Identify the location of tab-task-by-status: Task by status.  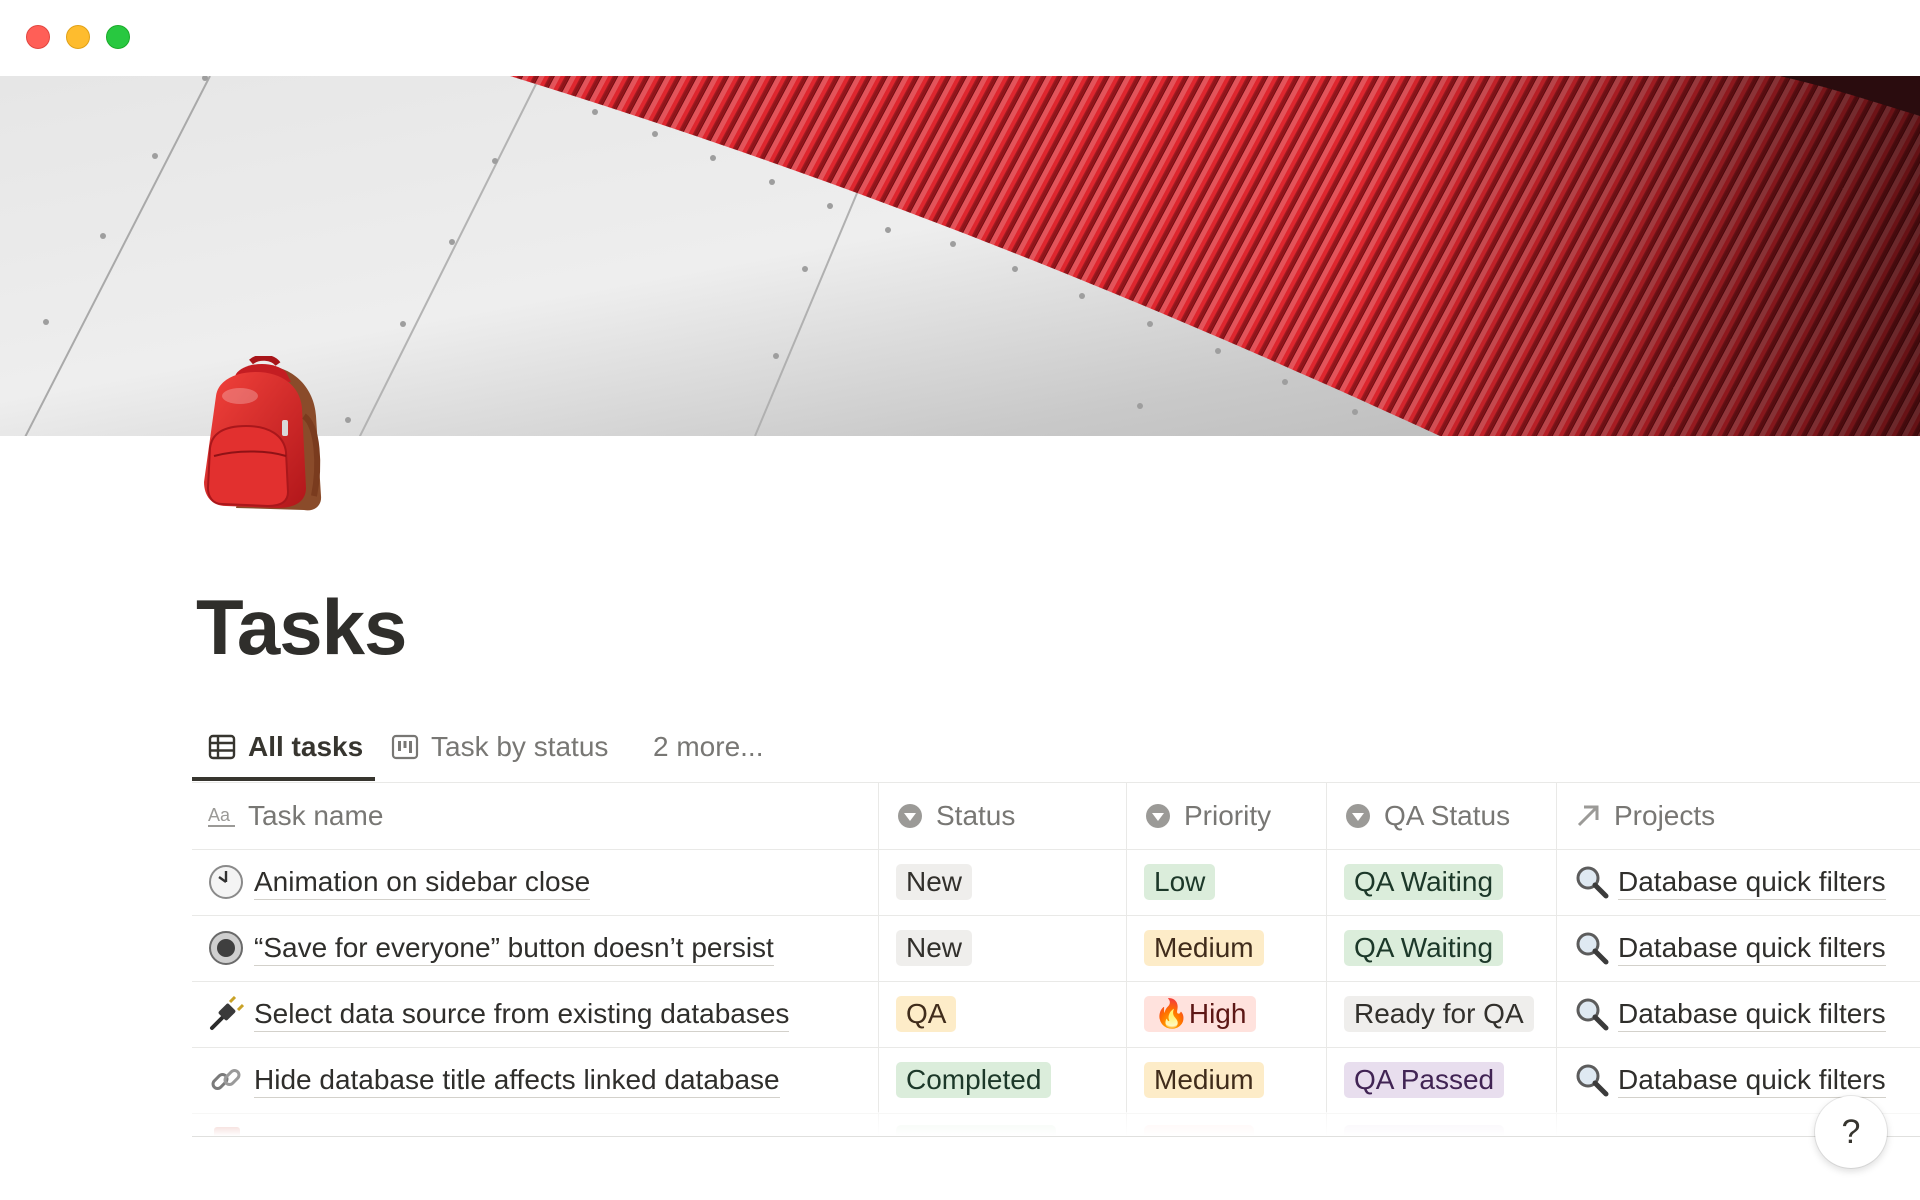
(499, 747).